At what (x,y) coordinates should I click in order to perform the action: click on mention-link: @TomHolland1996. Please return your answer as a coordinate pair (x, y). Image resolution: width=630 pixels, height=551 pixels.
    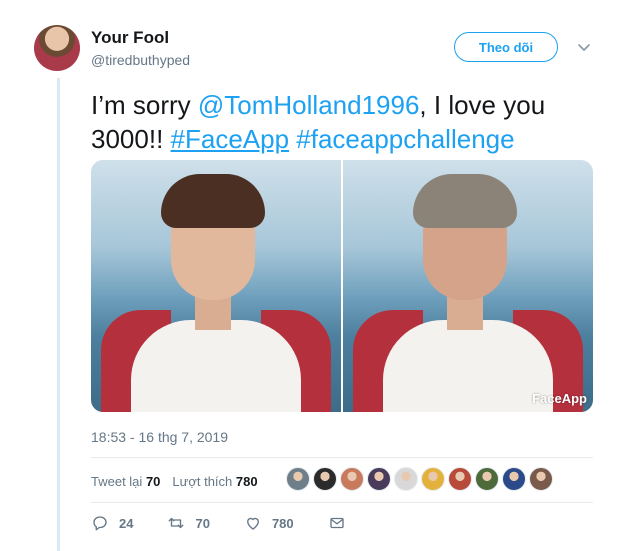
    Looking at the image, I should click on (309, 105).